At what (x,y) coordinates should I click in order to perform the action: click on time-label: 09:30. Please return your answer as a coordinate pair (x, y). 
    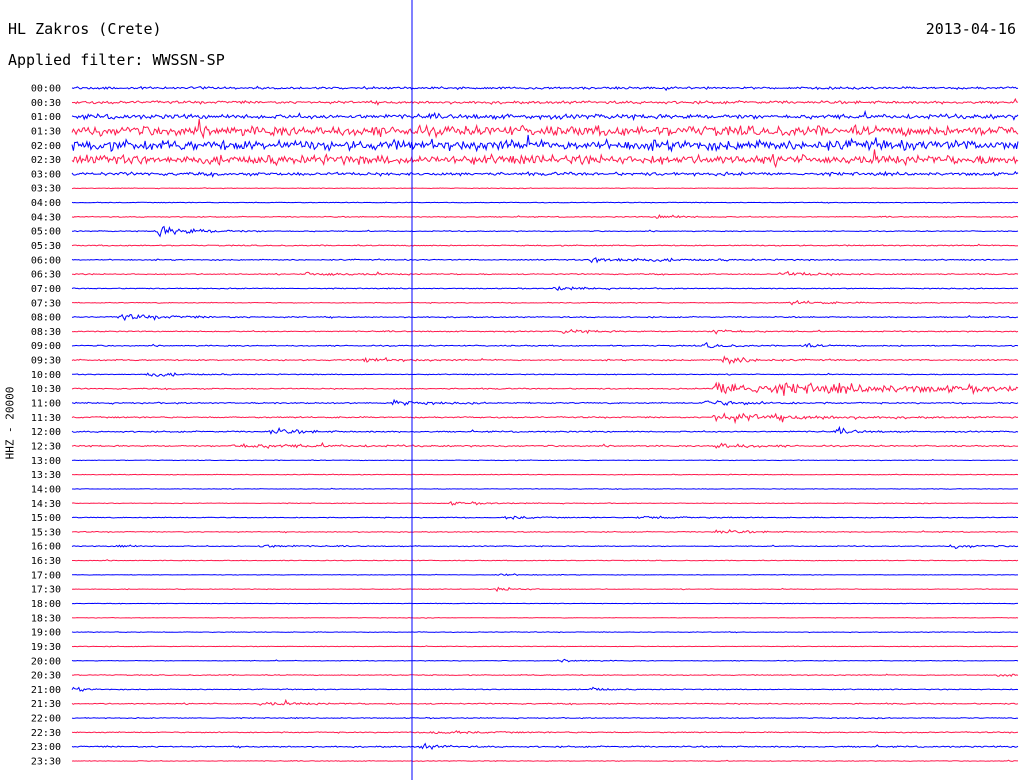
    Looking at the image, I should click on (46, 361).